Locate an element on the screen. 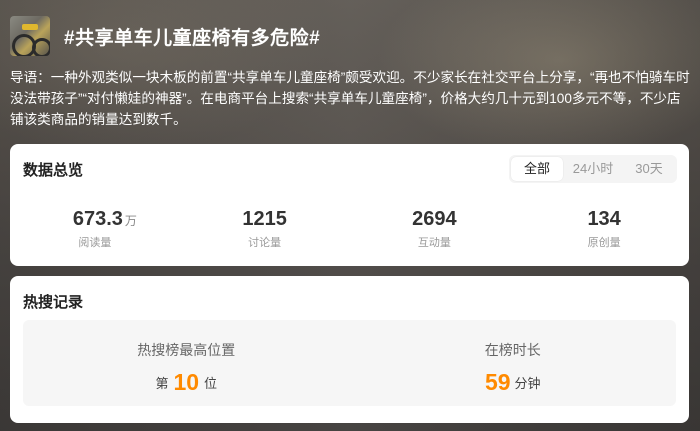  highest-rank-value: 第 10 位 is located at coordinates (186, 382).